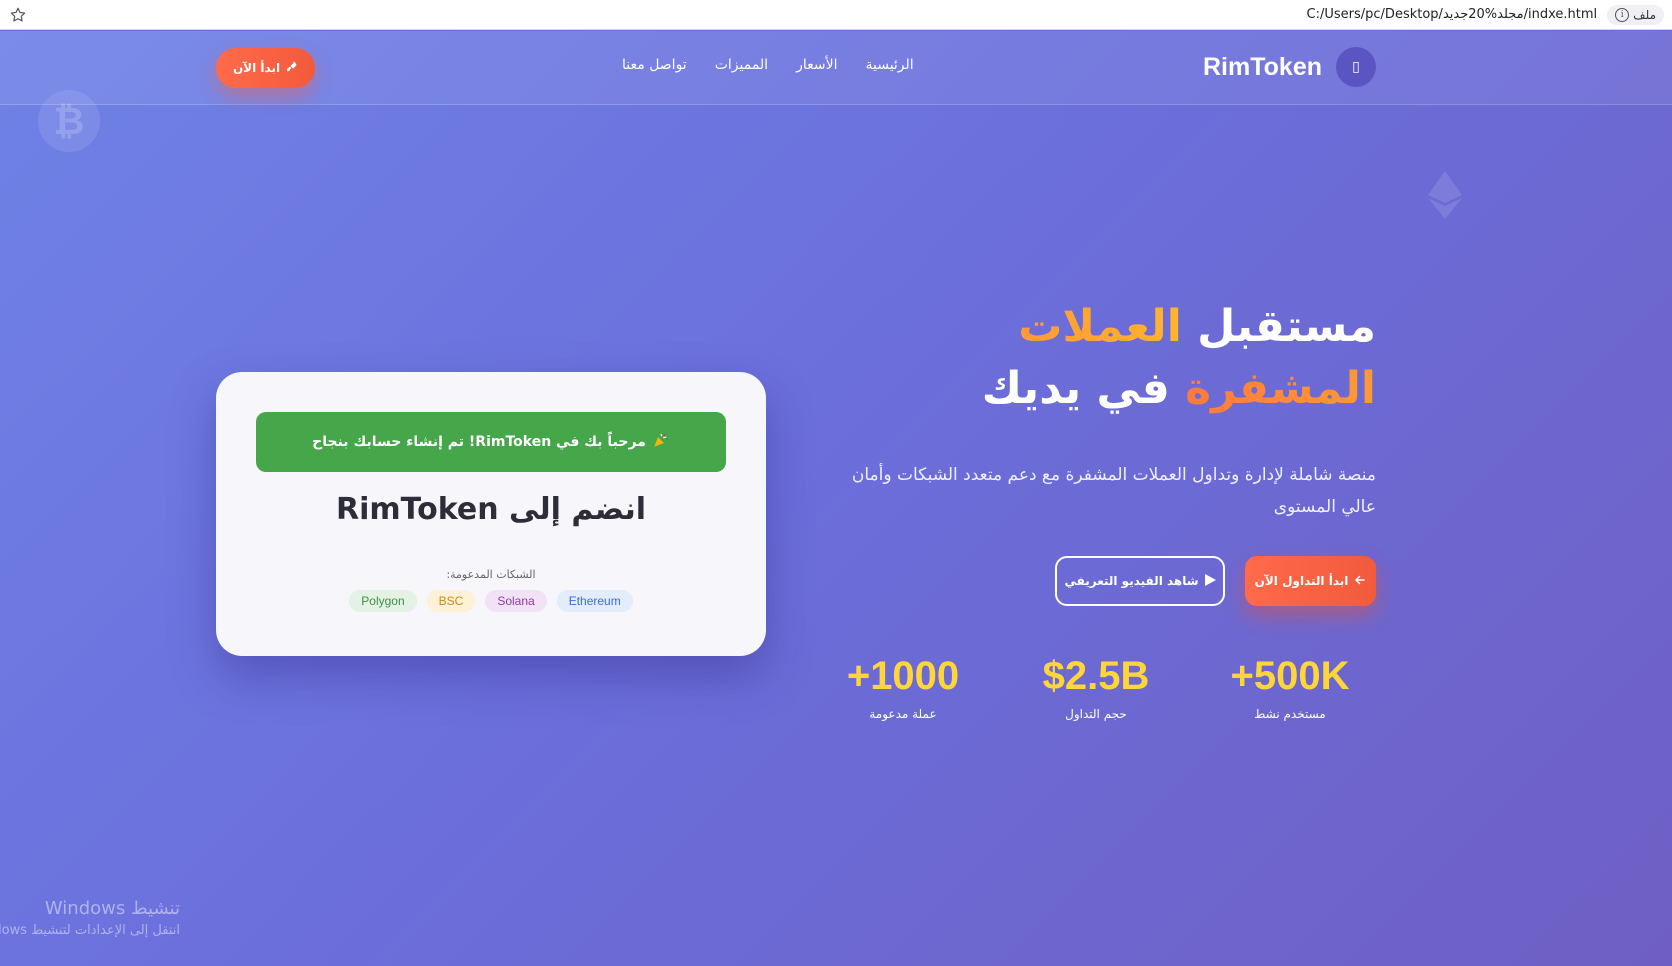 This screenshot has width=1672, height=966. I want to click on site-info-chip: i ملف, so click(1635, 14).